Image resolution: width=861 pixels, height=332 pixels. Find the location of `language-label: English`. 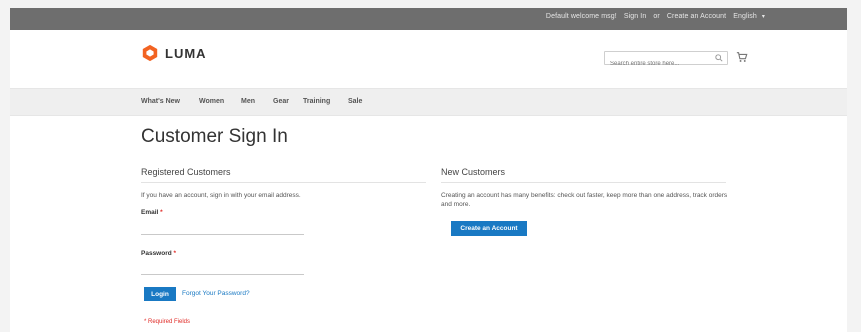

language-label: English is located at coordinates (745, 16).